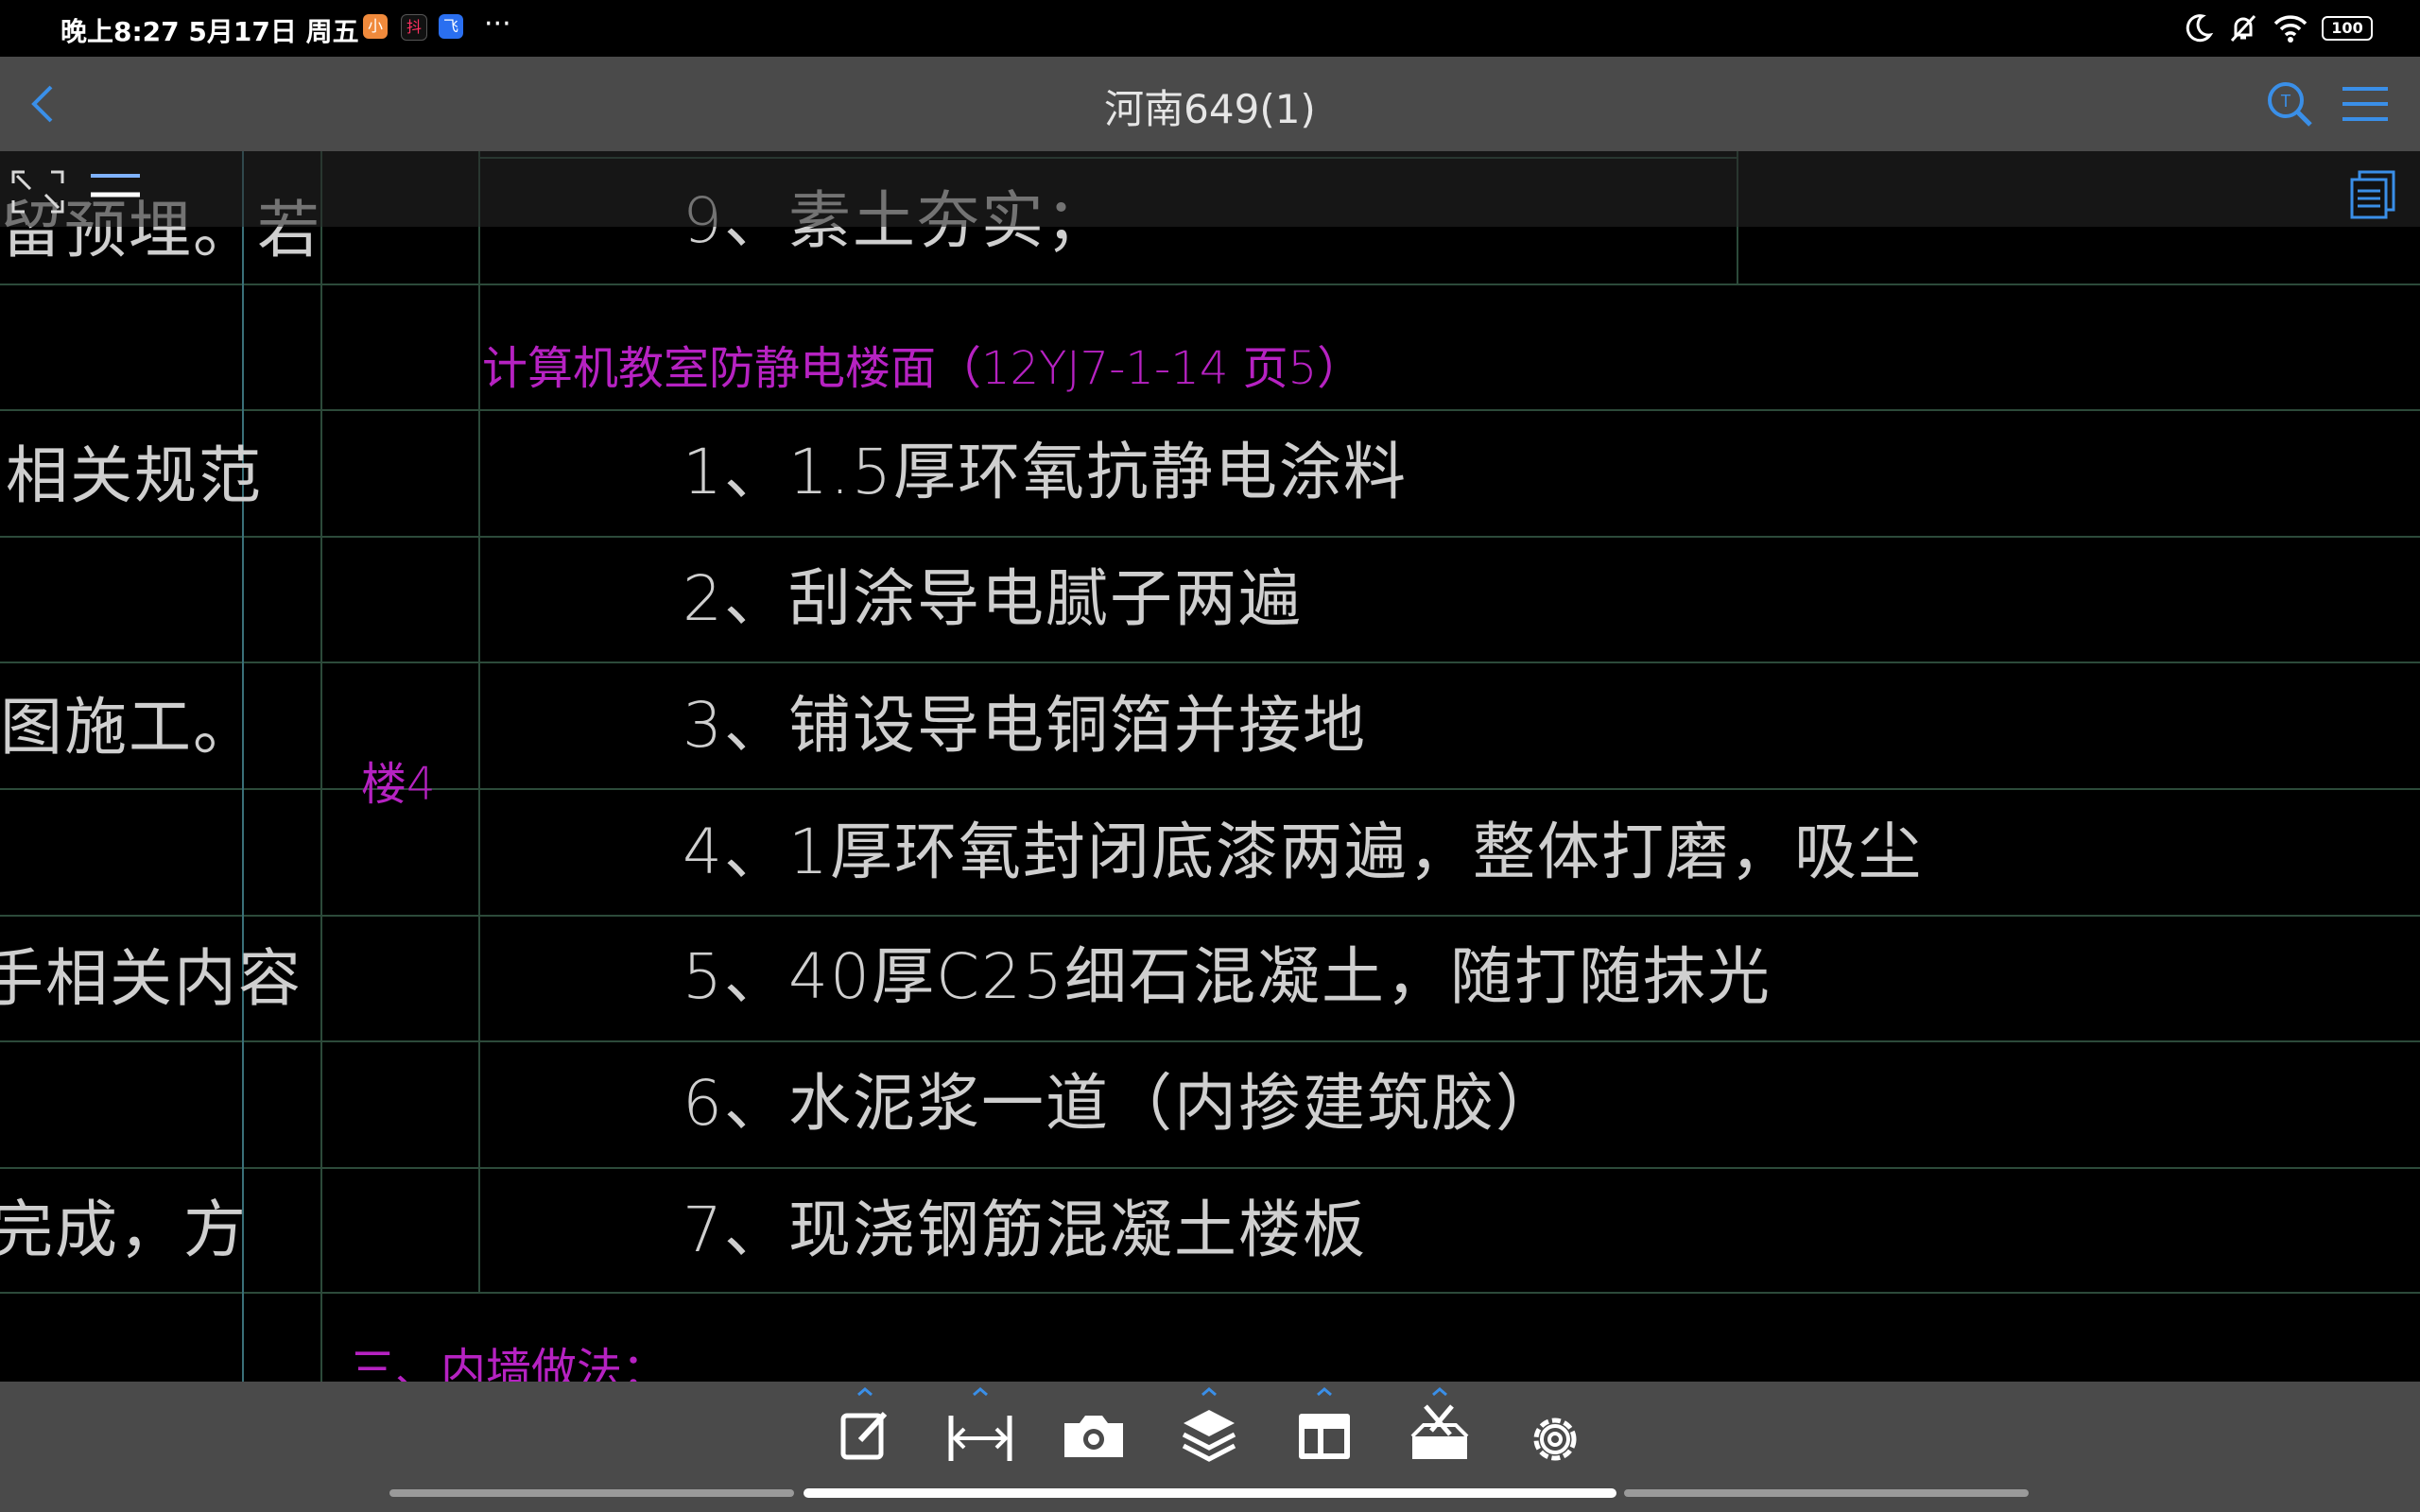 This screenshot has height=1512, width=2420. I want to click on toolbox-icon, so click(1439, 1423).